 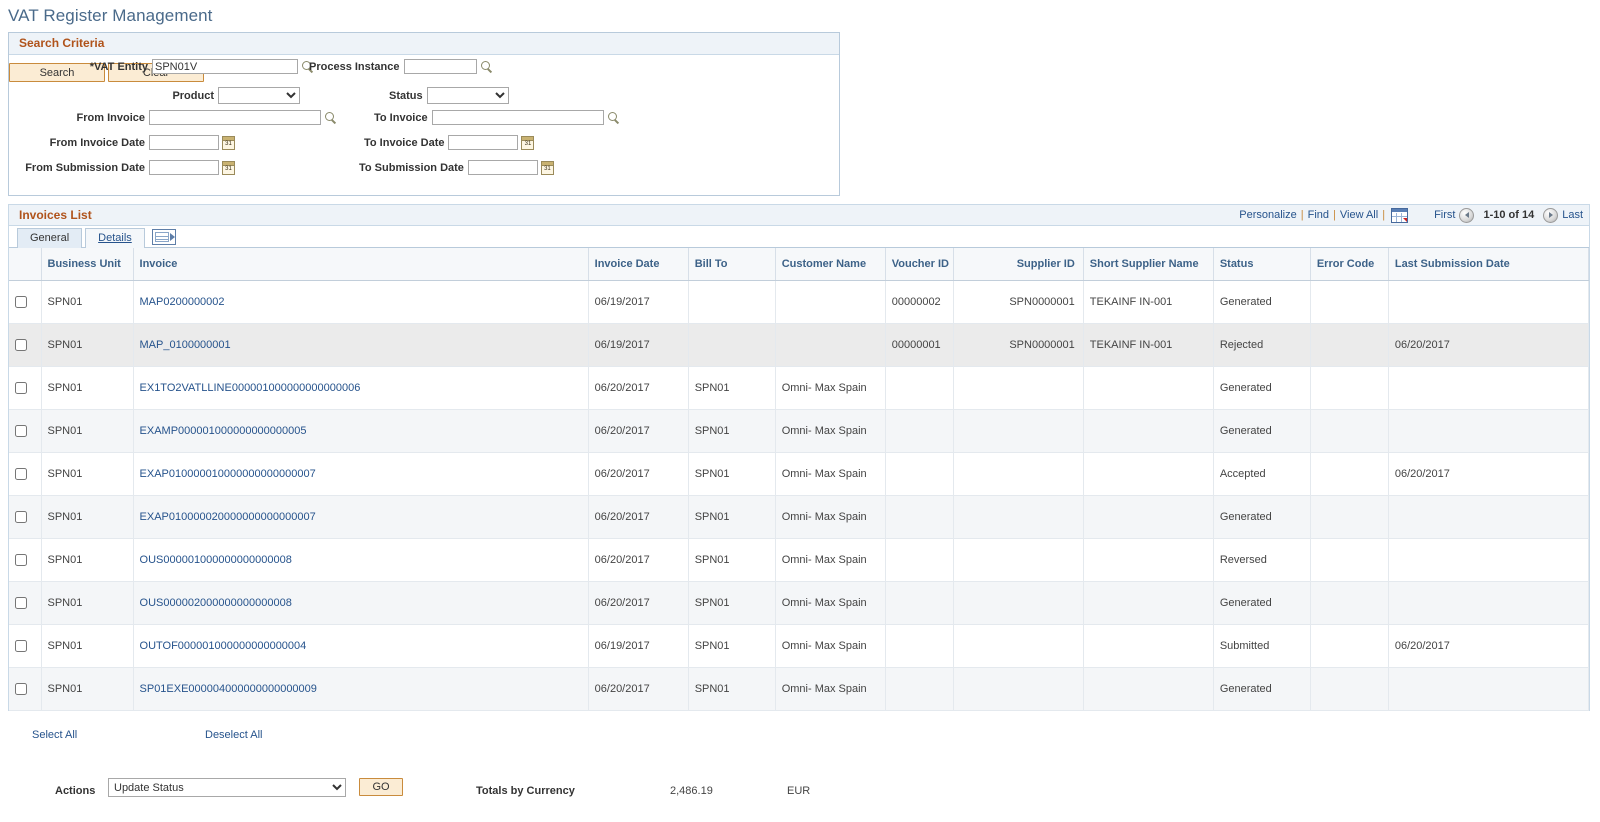 What do you see at coordinates (228, 474) in the screenshot?
I see `invoice-link: EXAP010000010000000000000007` at bounding box center [228, 474].